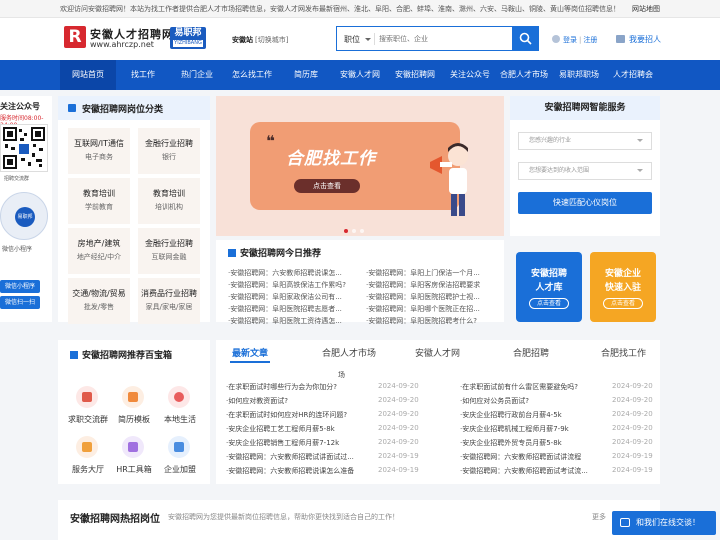 The width and height of the screenshot is (720, 540). What do you see at coordinates (633, 75) in the screenshot?
I see `nav-item-job-fair: 人才招聘会` at bounding box center [633, 75].